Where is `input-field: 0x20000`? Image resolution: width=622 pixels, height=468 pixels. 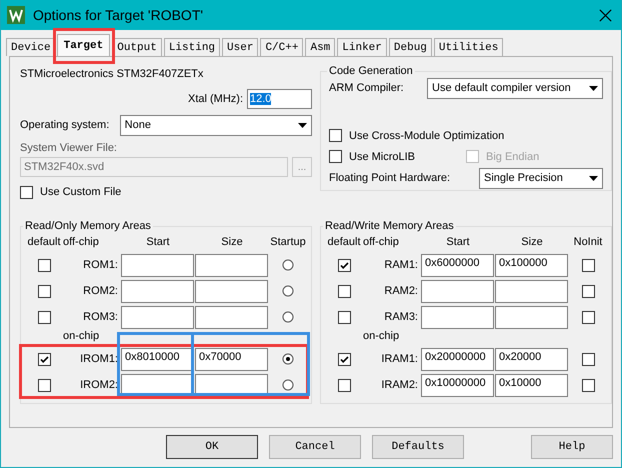
input-field: 0x20000 is located at coordinates (531, 359).